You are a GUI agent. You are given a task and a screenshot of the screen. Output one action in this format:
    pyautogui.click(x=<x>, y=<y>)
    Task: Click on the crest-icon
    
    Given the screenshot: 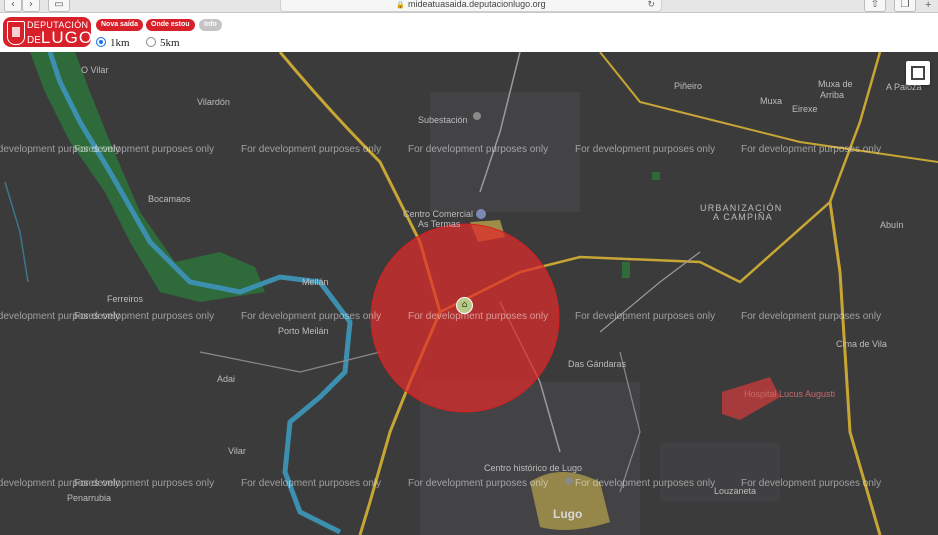 What is the action you would take?
    pyautogui.click(x=16, y=33)
    